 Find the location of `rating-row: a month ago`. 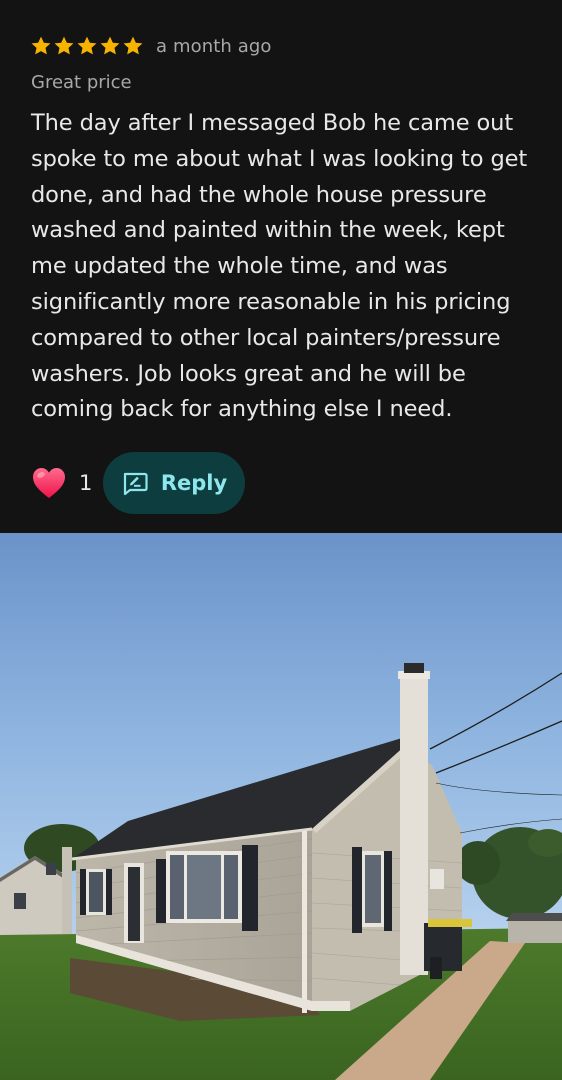

rating-row: a month ago is located at coordinates (150, 46).